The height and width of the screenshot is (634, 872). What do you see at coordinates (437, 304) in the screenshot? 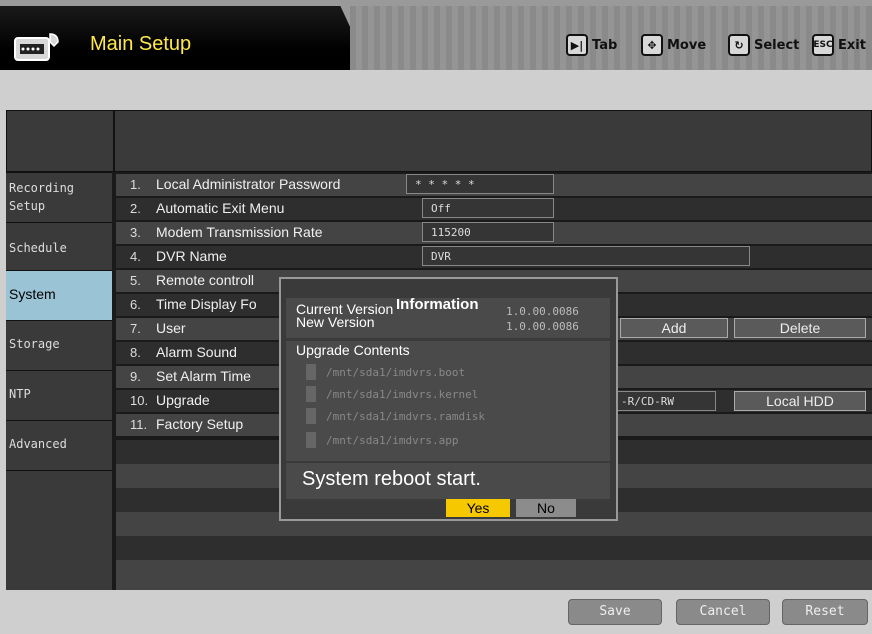
I see `dialog-title: Information` at bounding box center [437, 304].